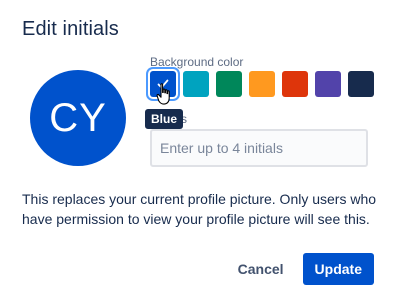 The image size is (398, 299). I want to click on color-swatch-navy, so click(361, 84).